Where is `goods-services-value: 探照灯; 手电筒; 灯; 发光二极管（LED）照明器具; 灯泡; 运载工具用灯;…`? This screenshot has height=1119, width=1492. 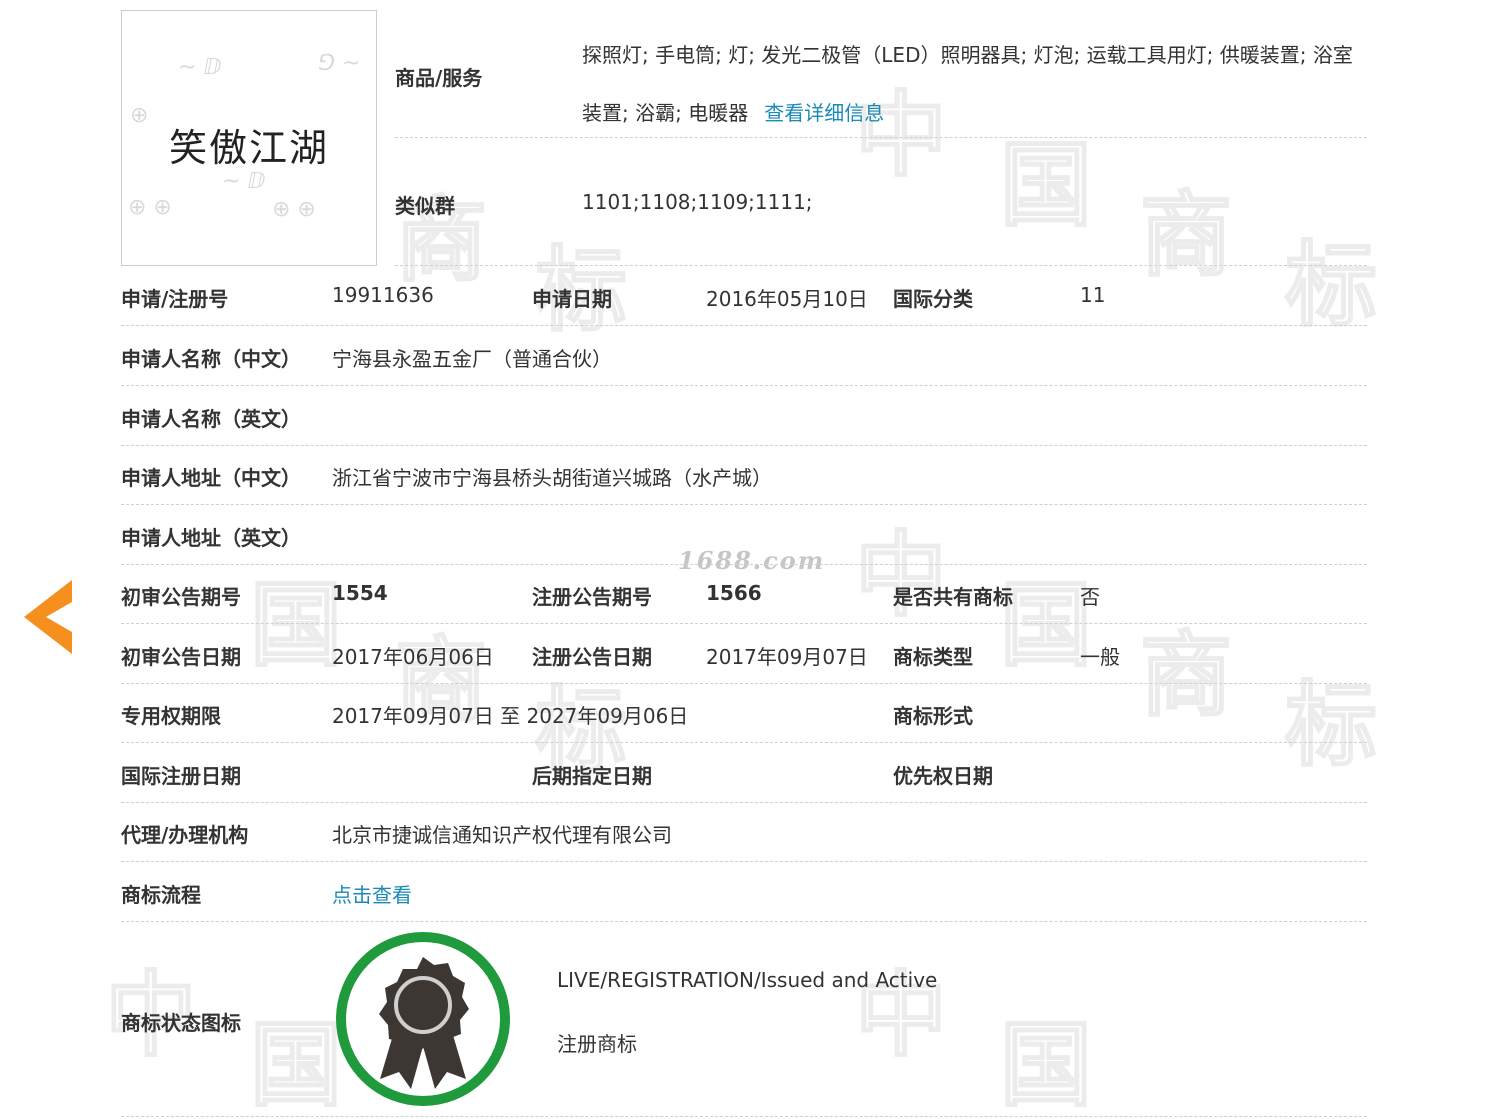
goods-services-value: 探照灯; 手电筒; 灯; 发光二极管（LED）照明器具; 灯泡; 运载工具用灯;… is located at coordinates (972, 84).